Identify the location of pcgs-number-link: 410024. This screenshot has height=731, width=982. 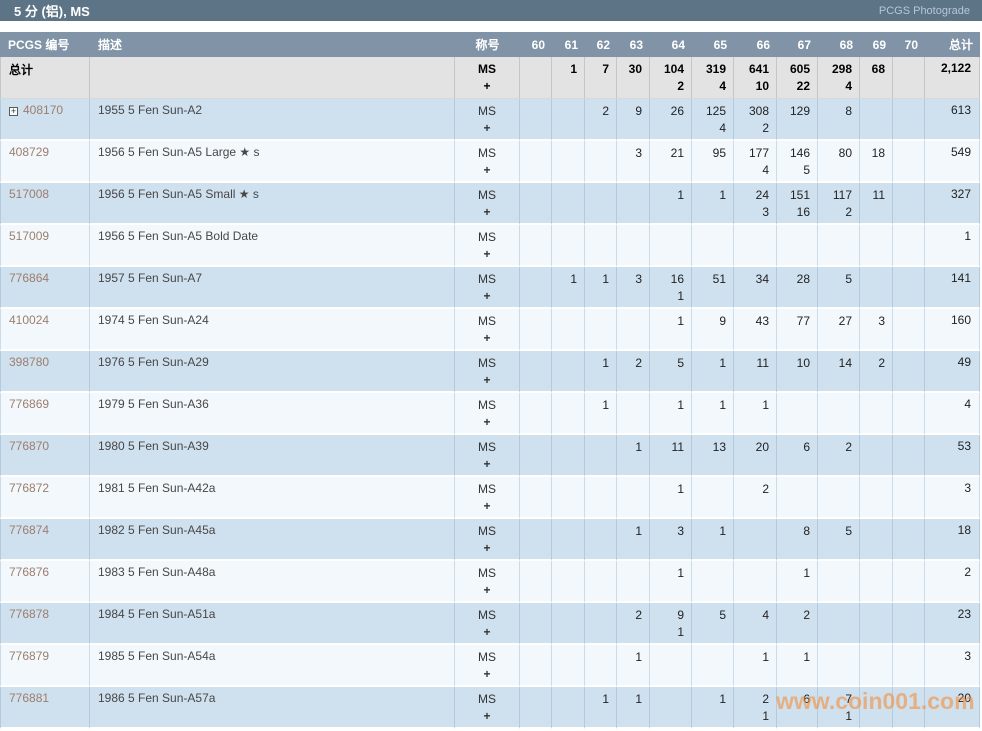
(29, 320).